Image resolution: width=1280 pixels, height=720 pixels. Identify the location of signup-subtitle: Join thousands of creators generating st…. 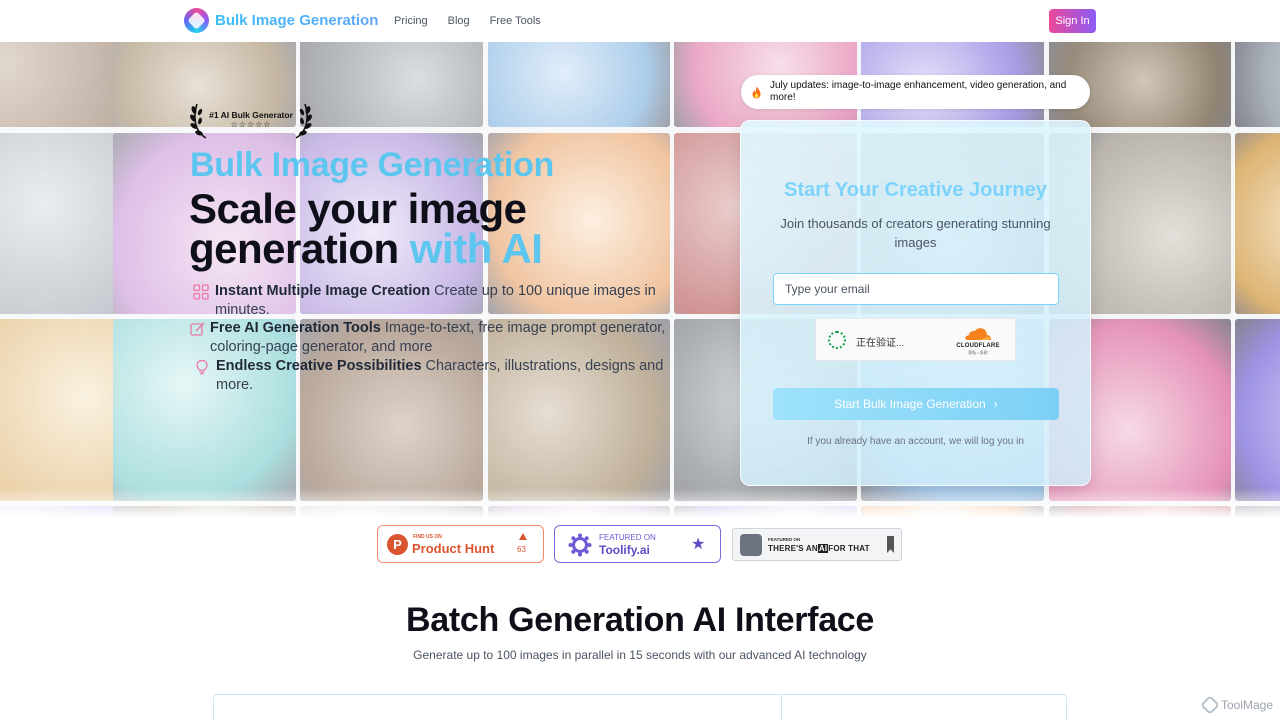
(915, 233).